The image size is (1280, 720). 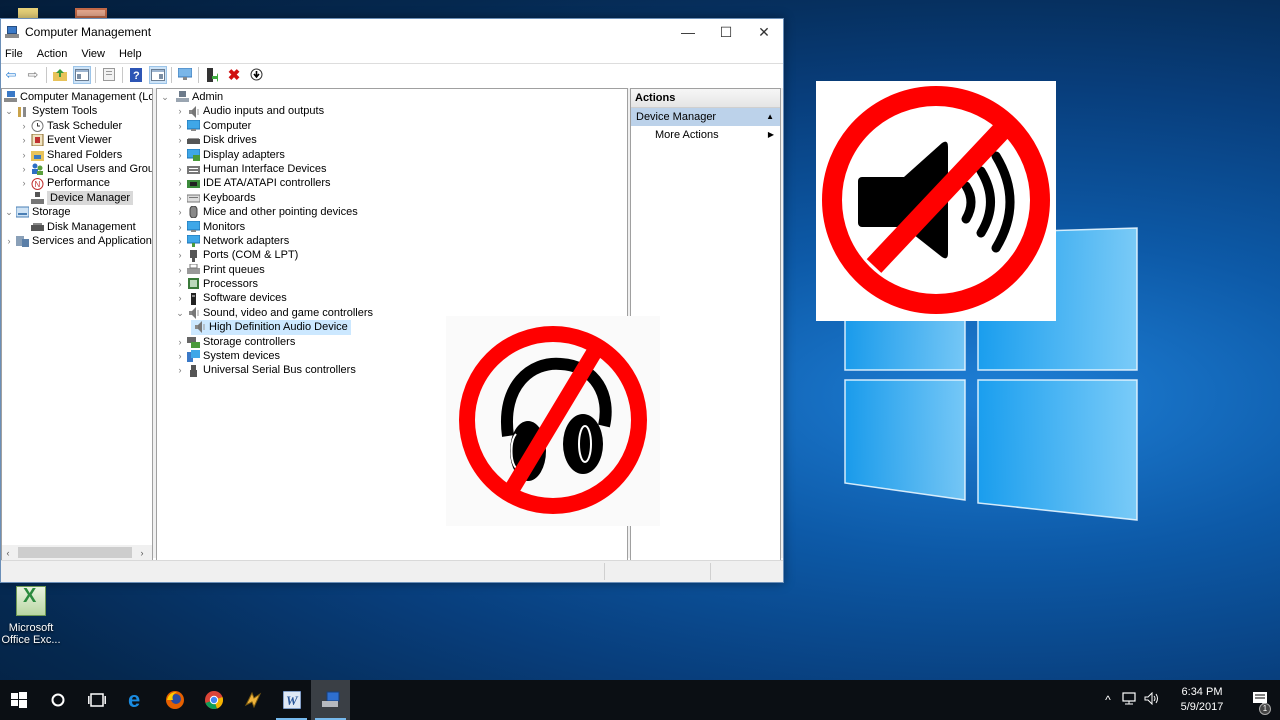 I want to click on cortana-button, so click(x=57, y=700).